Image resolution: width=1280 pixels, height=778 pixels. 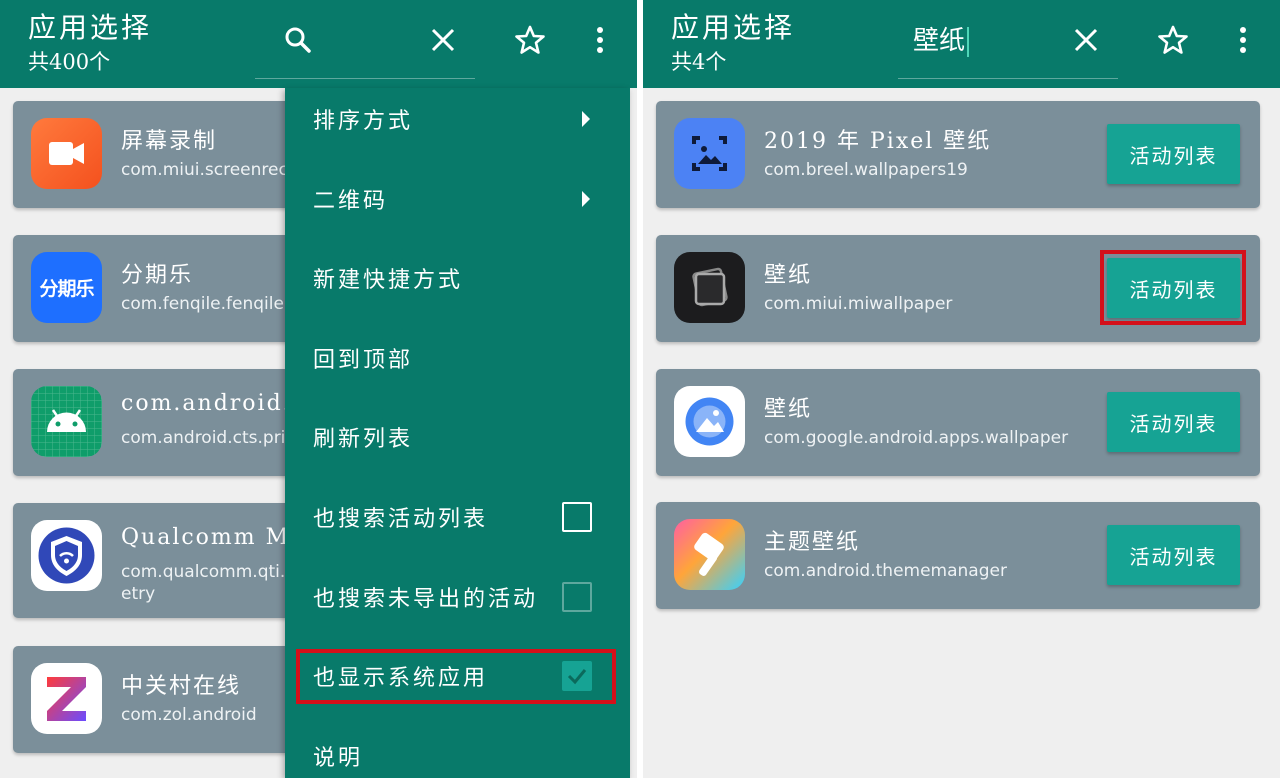 I want to click on app-name: 中关村在线, so click(x=181, y=686).